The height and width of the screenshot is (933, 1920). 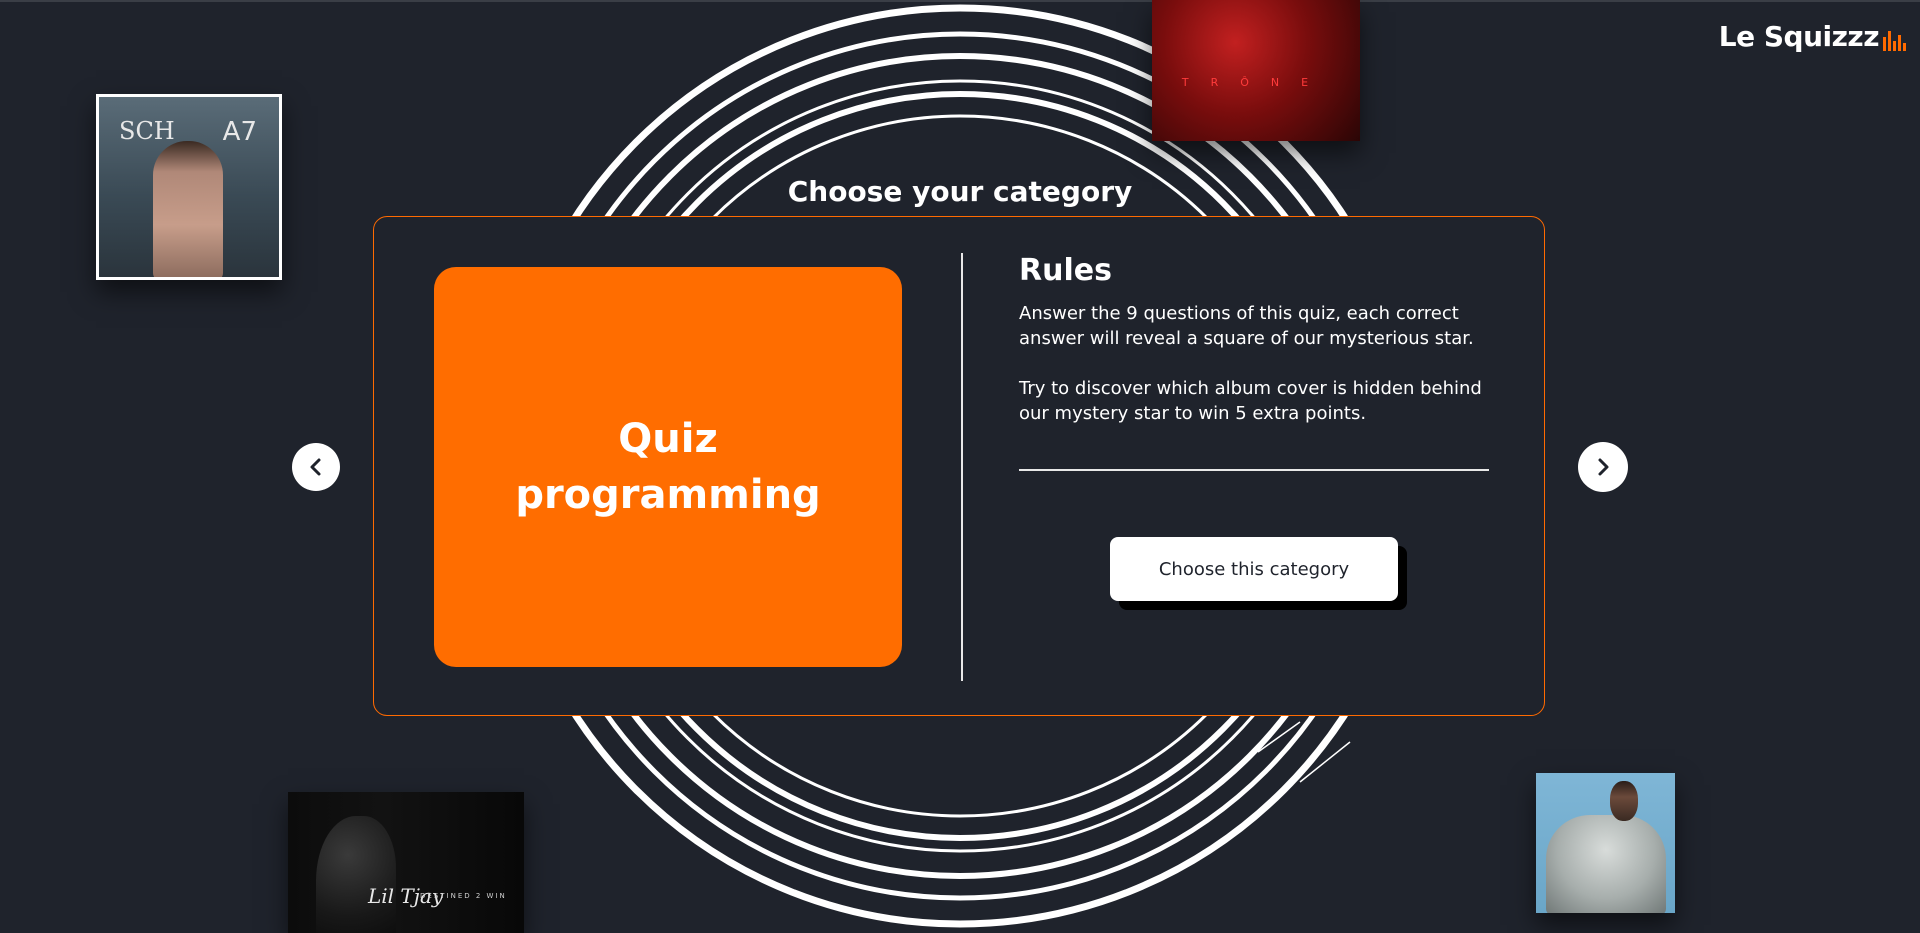 I want to click on album-cover-bottom-left: Lil Tjay DESTINED 2 WIN, so click(x=406, y=862).